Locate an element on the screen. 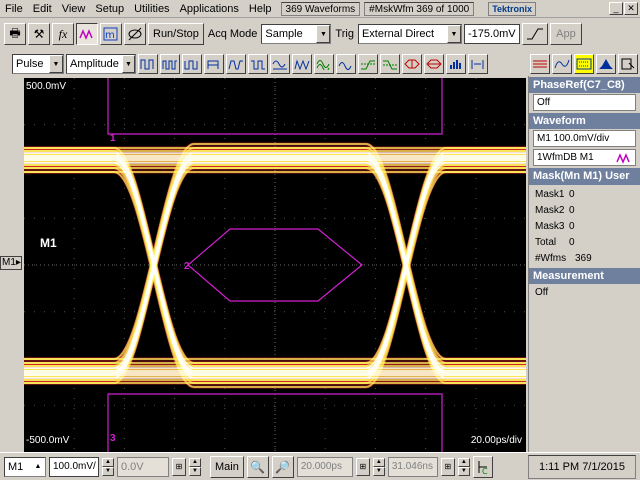 This screenshot has width=640, height=480. apply-button: App is located at coordinates (565, 34).